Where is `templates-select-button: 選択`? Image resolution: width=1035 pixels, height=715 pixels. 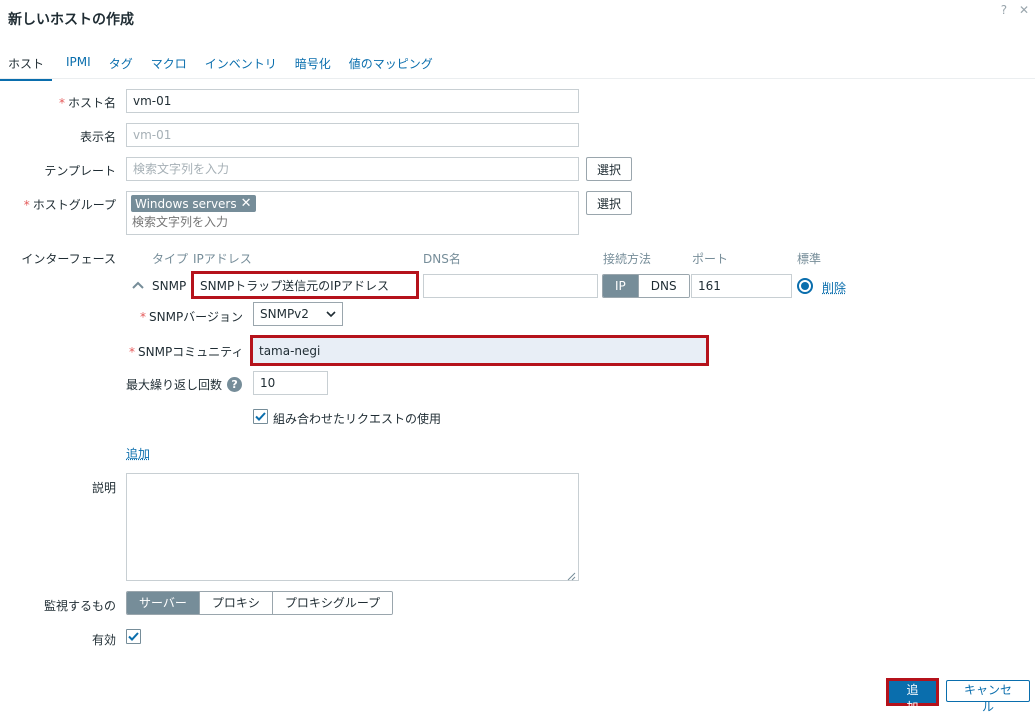 templates-select-button: 選択 is located at coordinates (609, 169).